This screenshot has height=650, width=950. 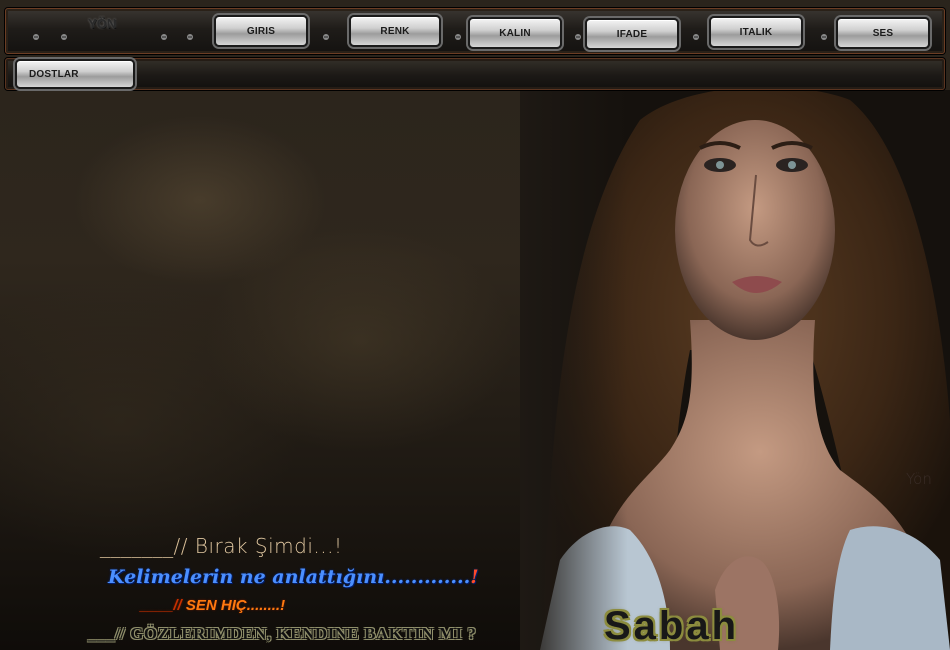 What do you see at coordinates (233, 605) in the screenshot?
I see `poem-line-3-text: SEN HIÇ........!` at bounding box center [233, 605].